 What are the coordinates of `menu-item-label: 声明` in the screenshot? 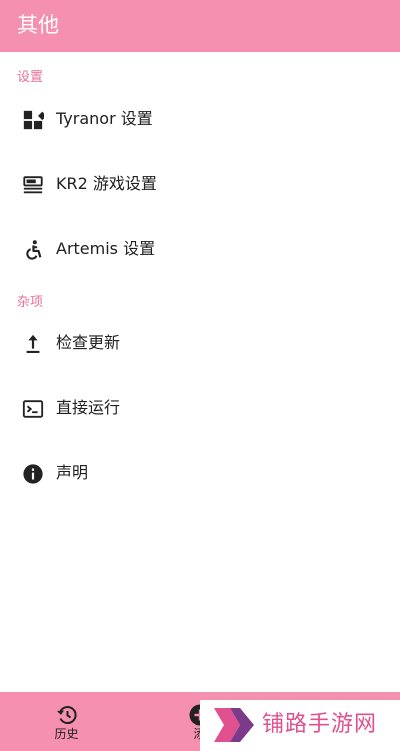 It's located at (72, 472).